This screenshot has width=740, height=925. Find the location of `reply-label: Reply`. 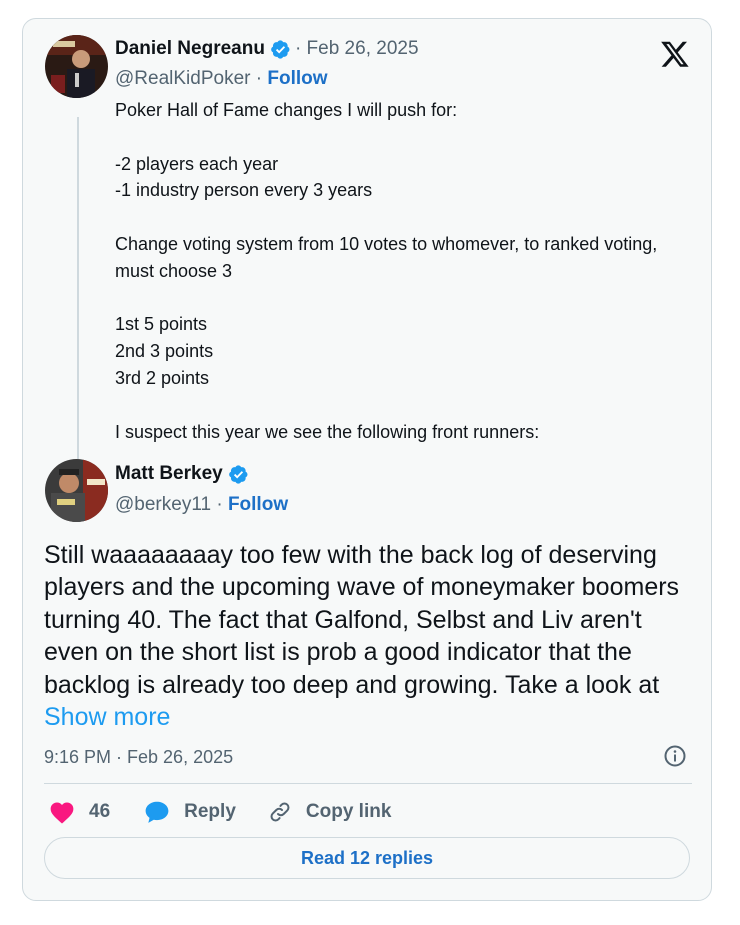

reply-label: Reply is located at coordinates (210, 811).